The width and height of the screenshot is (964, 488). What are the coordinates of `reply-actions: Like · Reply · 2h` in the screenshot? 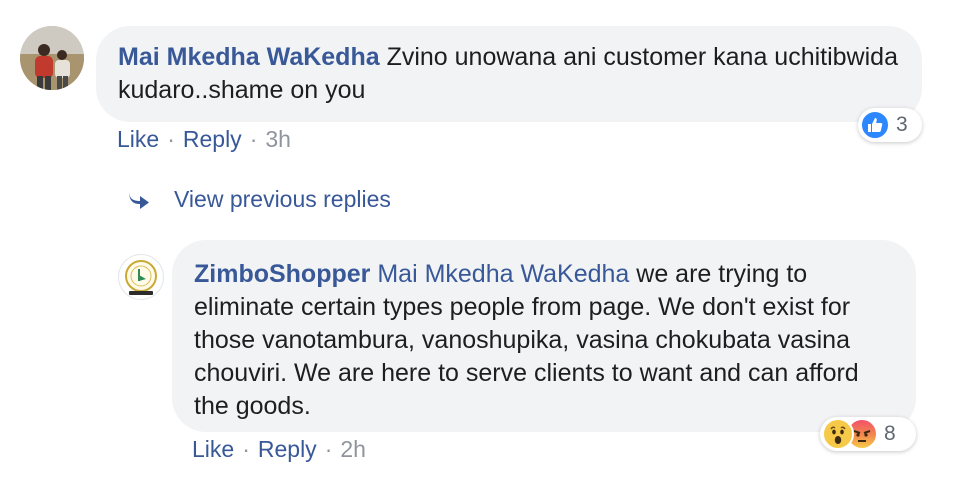 It's located at (279, 449).